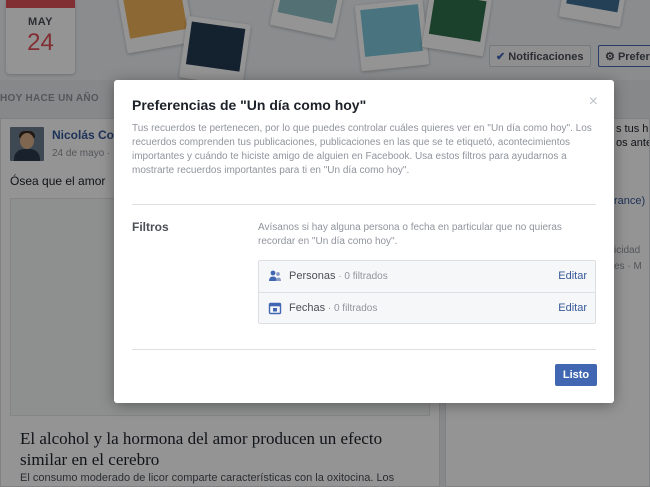 The height and width of the screenshot is (487, 650). Describe the element at coordinates (275, 308) in the screenshot. I see `calendar-icon` at that location.